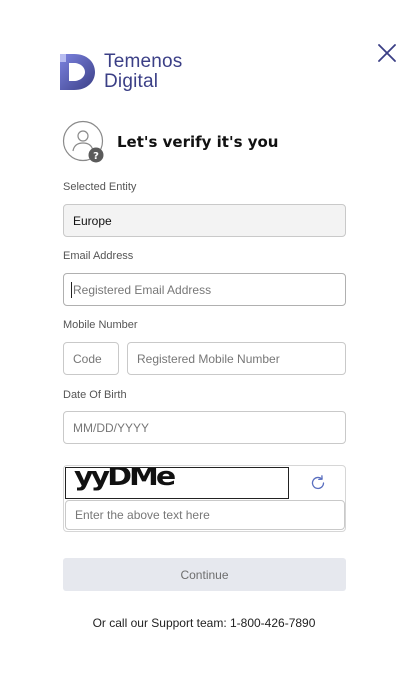 This screenshot has width=412, height=687. I want to click on refresh-icon, so click(317, 482).